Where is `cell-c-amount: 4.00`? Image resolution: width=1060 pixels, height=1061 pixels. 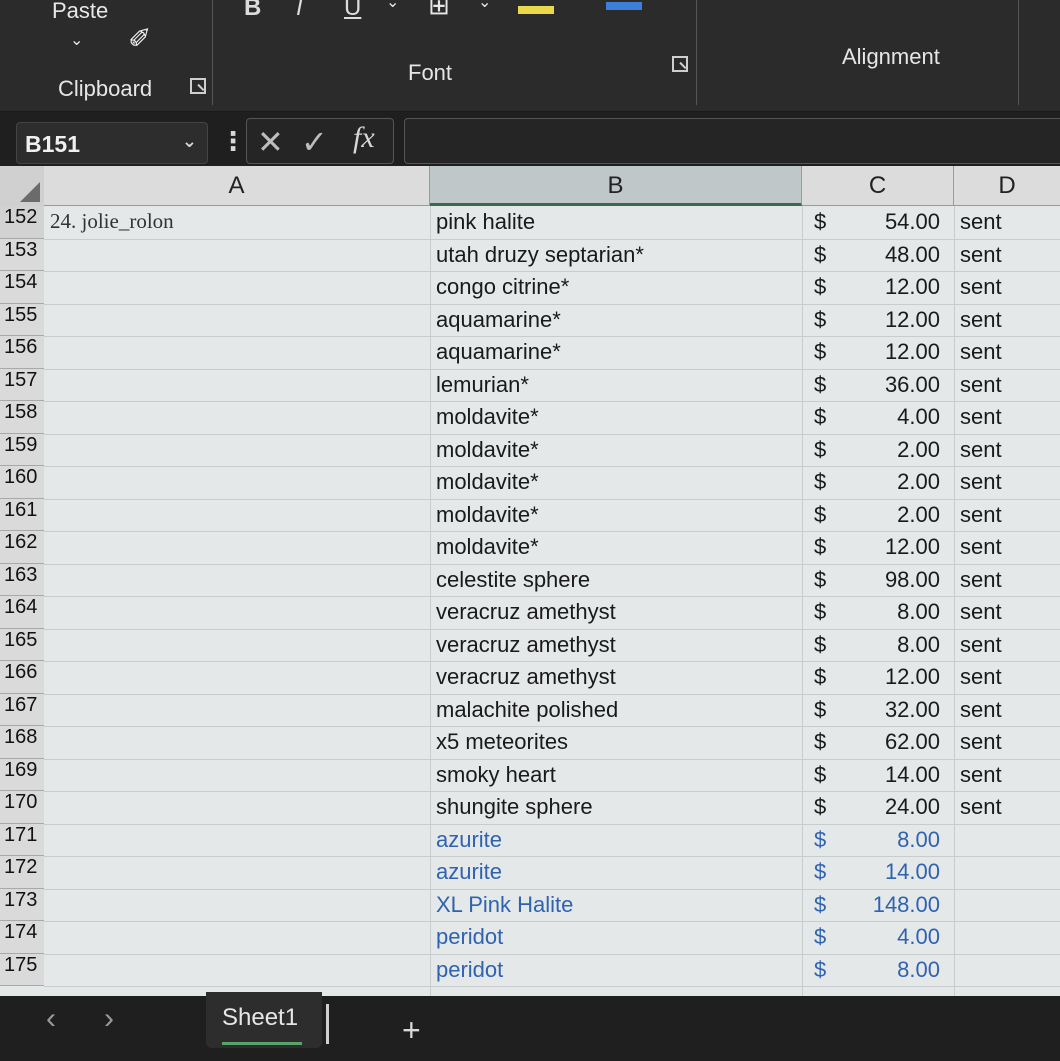 cell-c-amount: 4.00 is located at coordinates (890, 937).